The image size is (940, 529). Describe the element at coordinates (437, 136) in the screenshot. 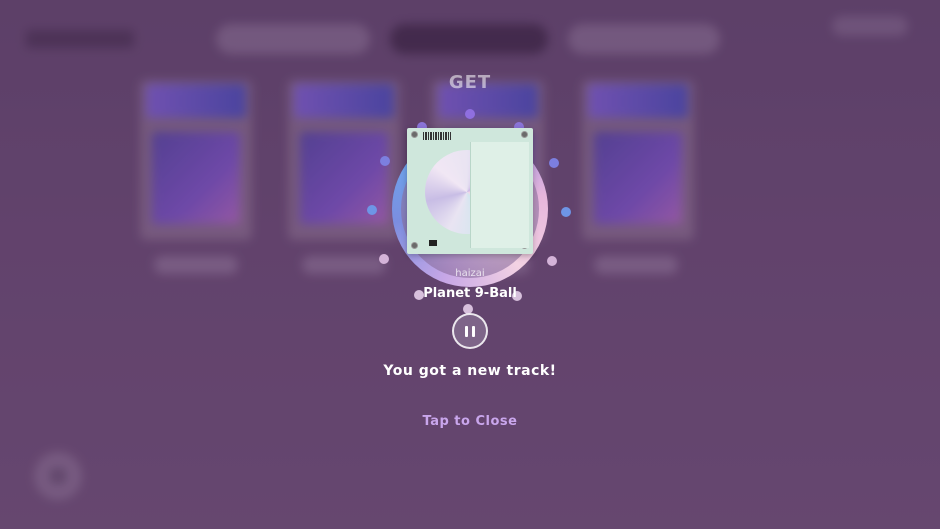

I see `barcode-icon` at that location.